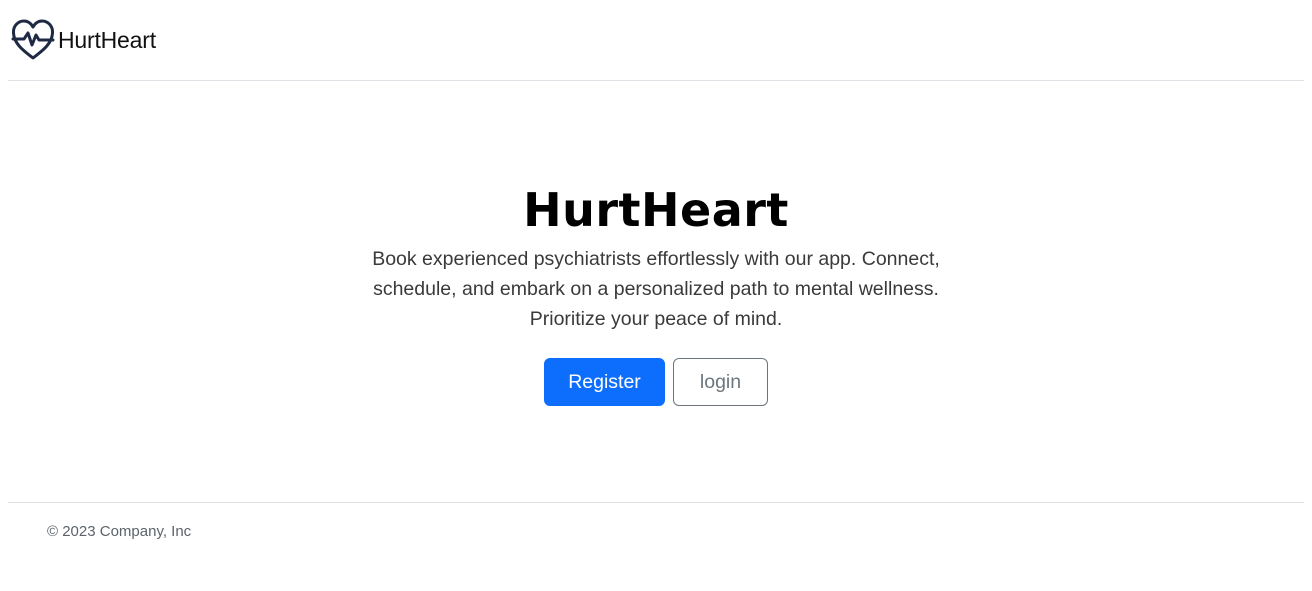  I want to click on brand-home-link: HurtHeart, so click(83, 40).